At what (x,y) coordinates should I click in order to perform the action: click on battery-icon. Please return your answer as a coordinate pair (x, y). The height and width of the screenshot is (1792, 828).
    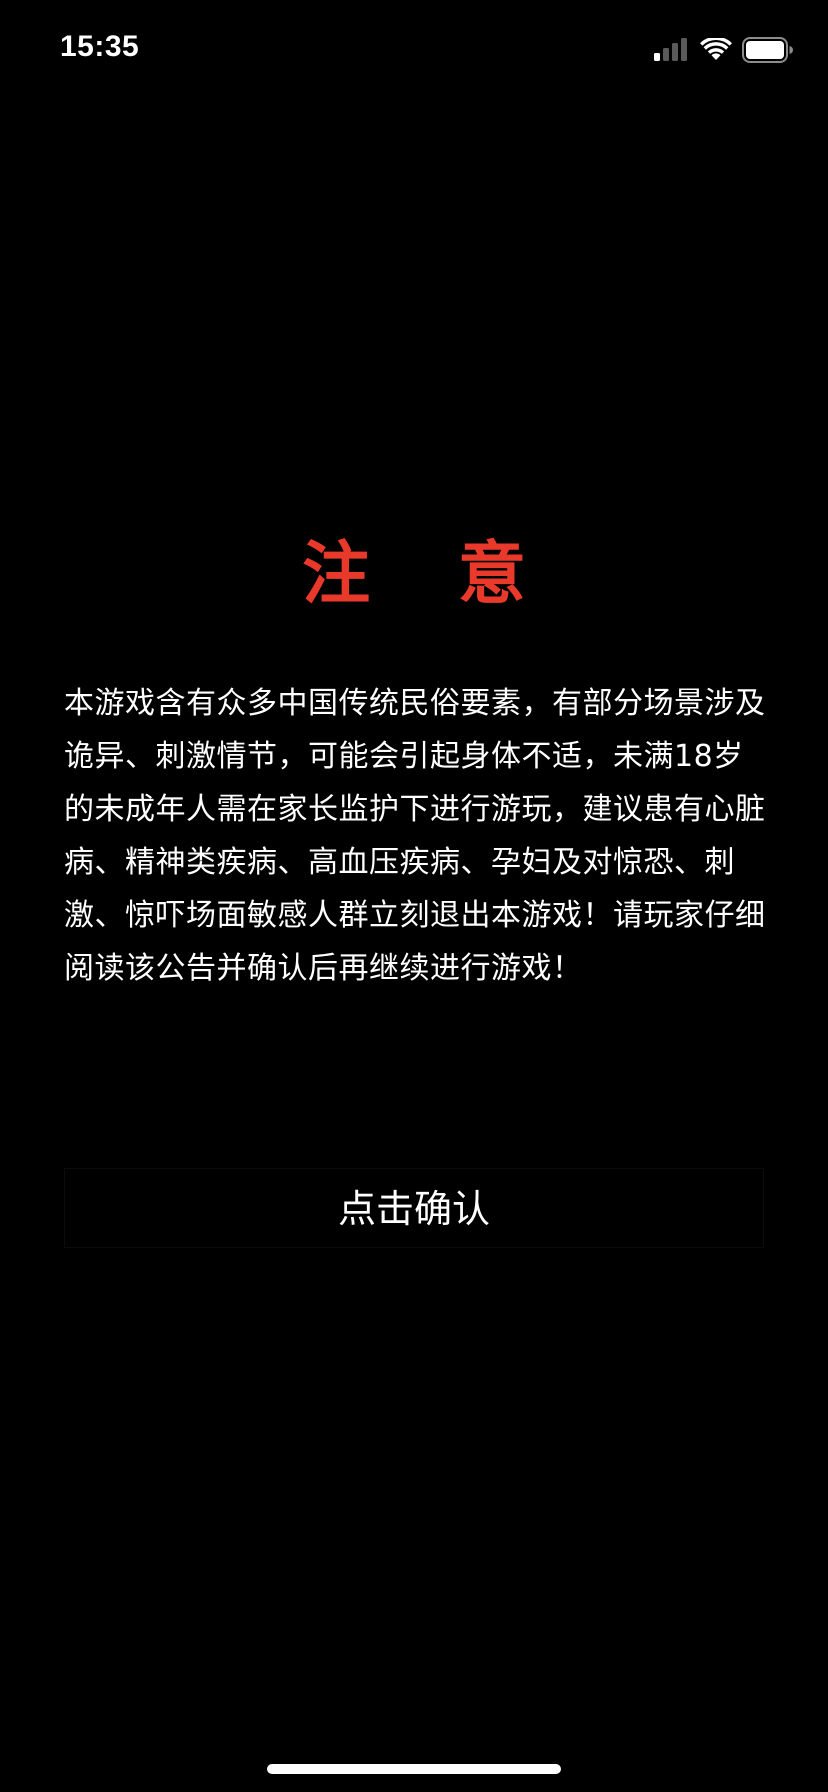
    Looking at the image, I should click on (768, 50).